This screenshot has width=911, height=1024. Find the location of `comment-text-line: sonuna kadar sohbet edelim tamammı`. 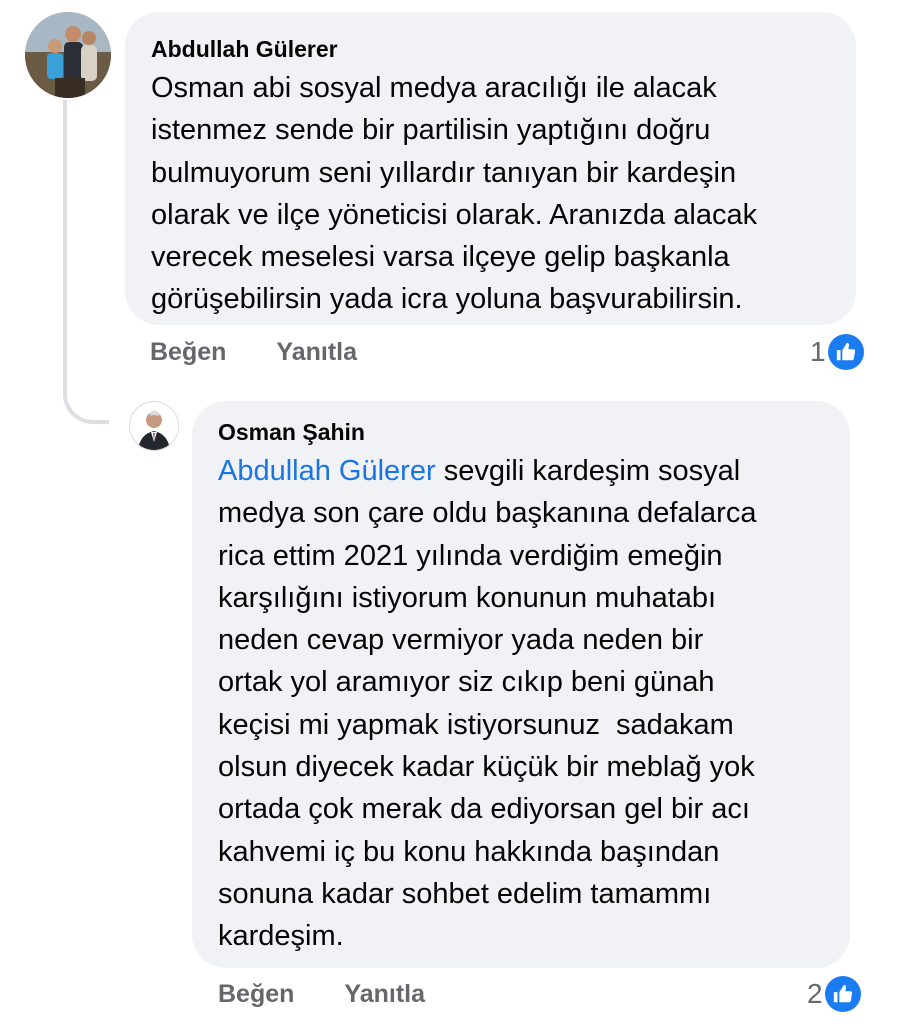

comment-text-line: sonuna kadar sohbet edelim tamammı is located at coordinates (465, 893).